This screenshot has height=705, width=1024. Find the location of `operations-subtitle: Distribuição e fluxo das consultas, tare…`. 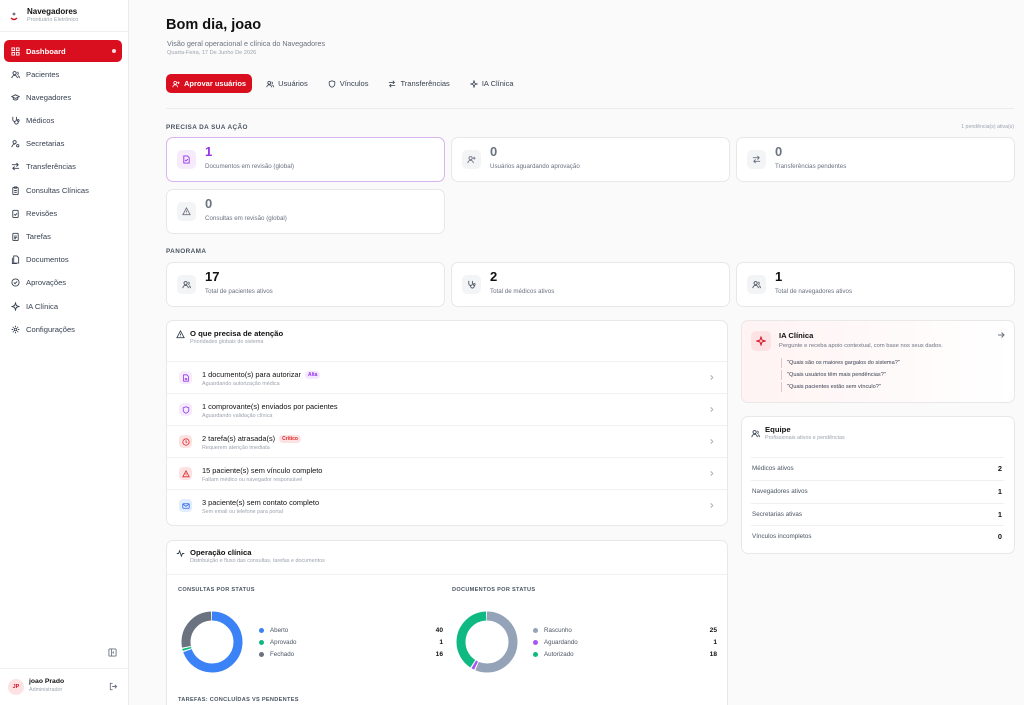

operations-subtitle: Distribuição e fluxo das consultas, tare… is located at coordinates (257, 561).